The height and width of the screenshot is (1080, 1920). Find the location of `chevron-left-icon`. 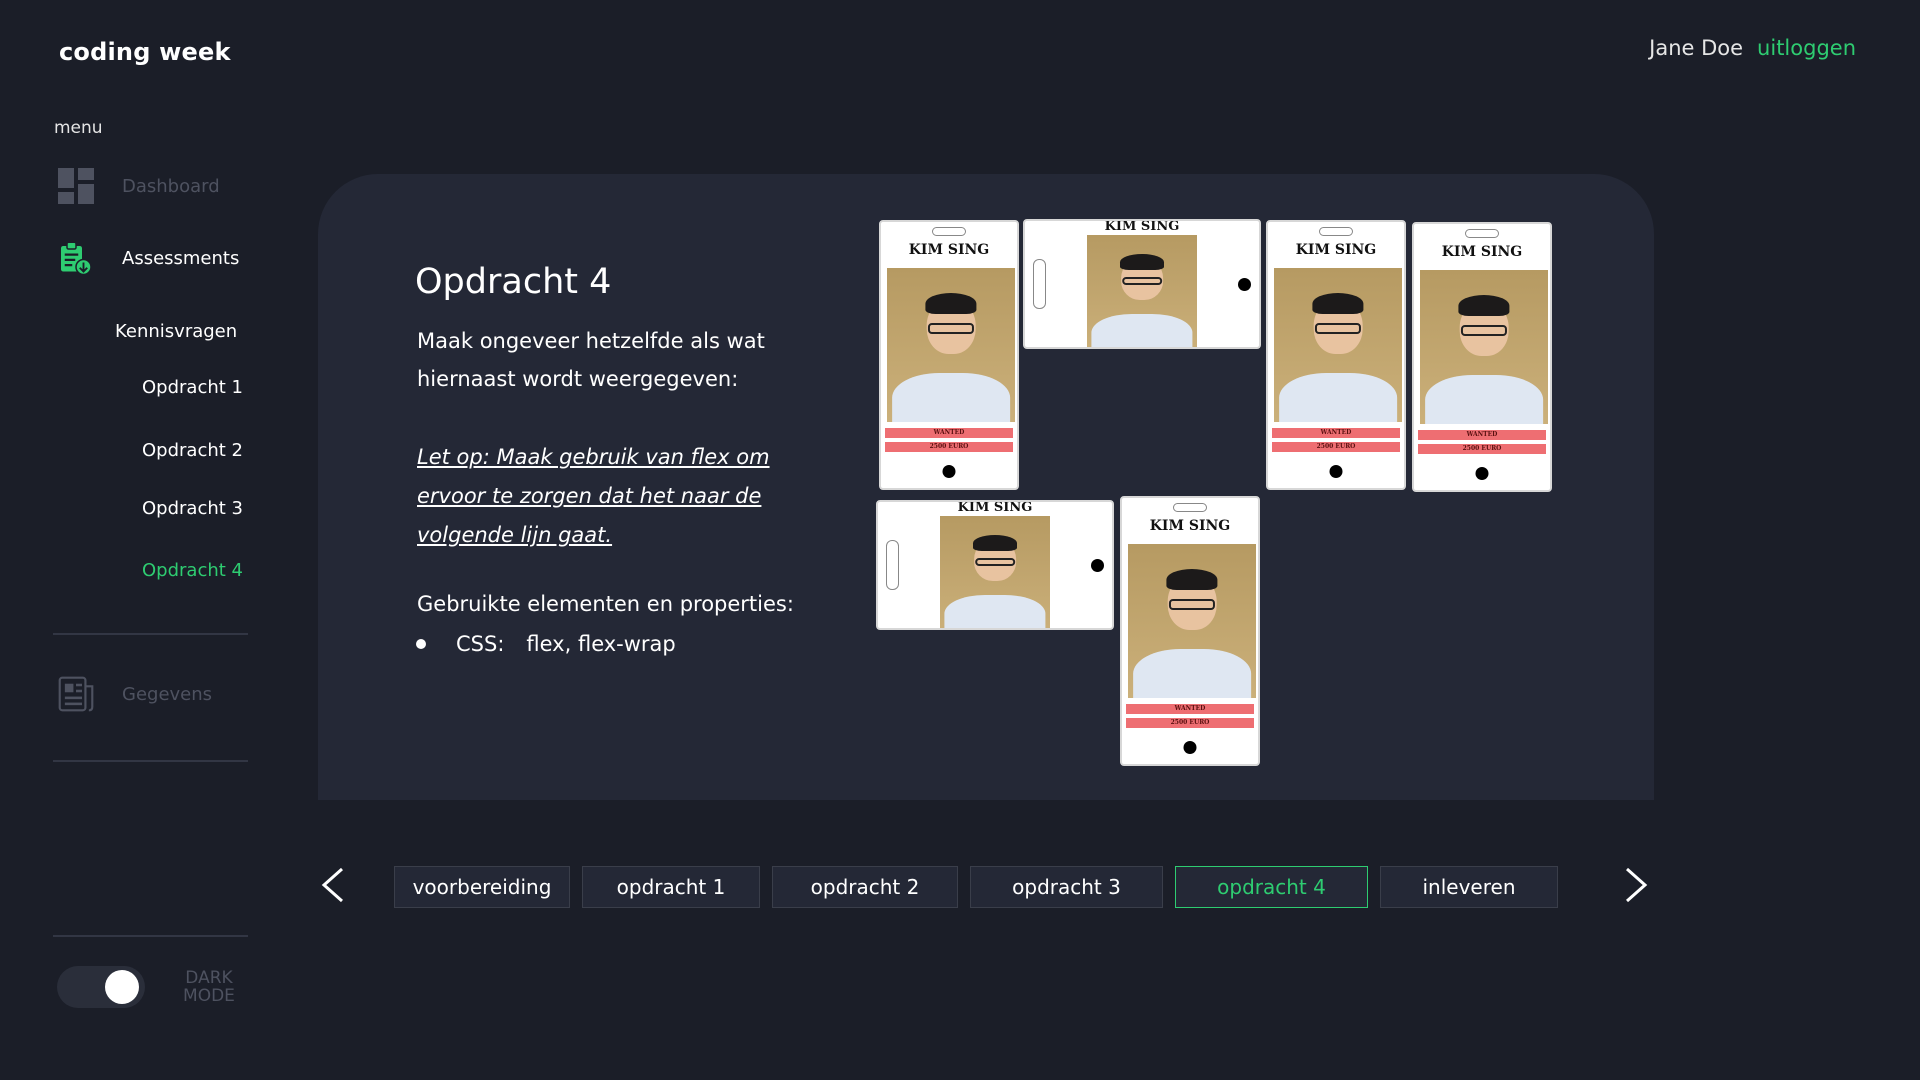

chevron-left-icon is located at coordinates (332, 885).